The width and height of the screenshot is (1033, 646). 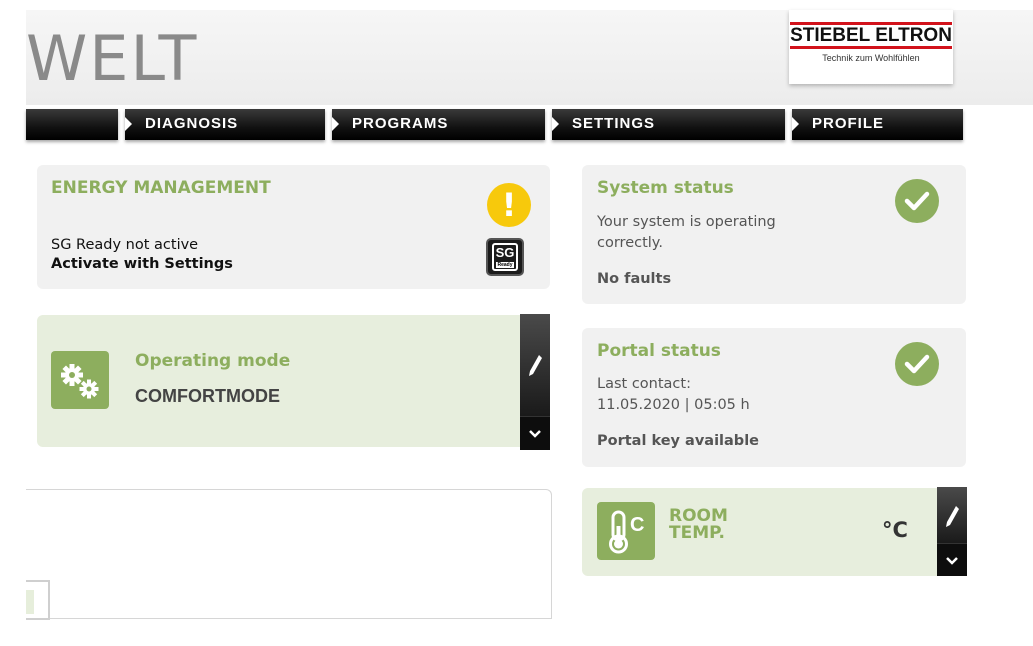 I want to click on edit-operating-mode-button, so click(x=535, y=365).